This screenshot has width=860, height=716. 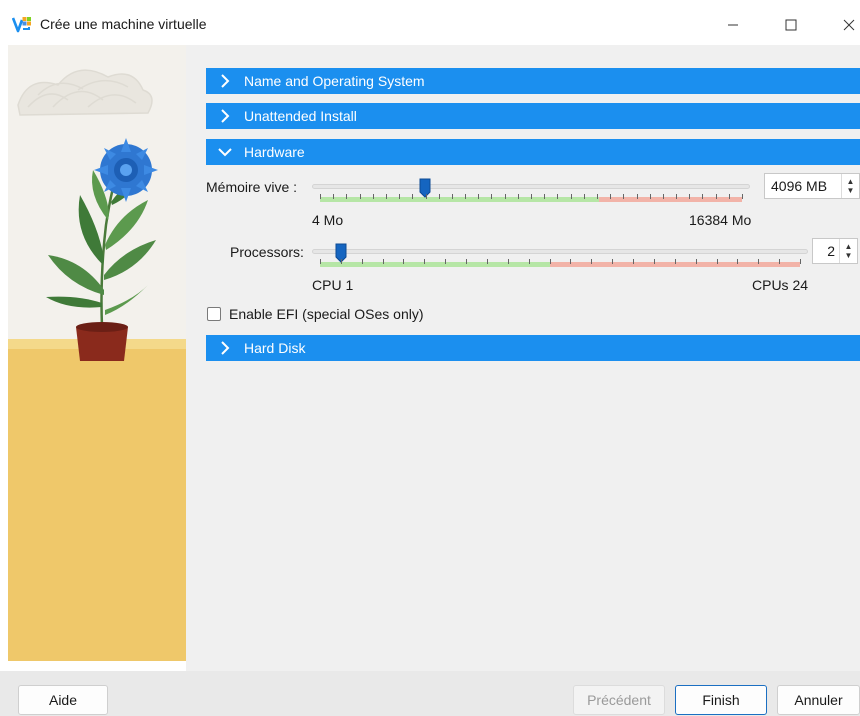 I want to click on memory-max-label: 16384 Mo, so click(x=720, y=220).